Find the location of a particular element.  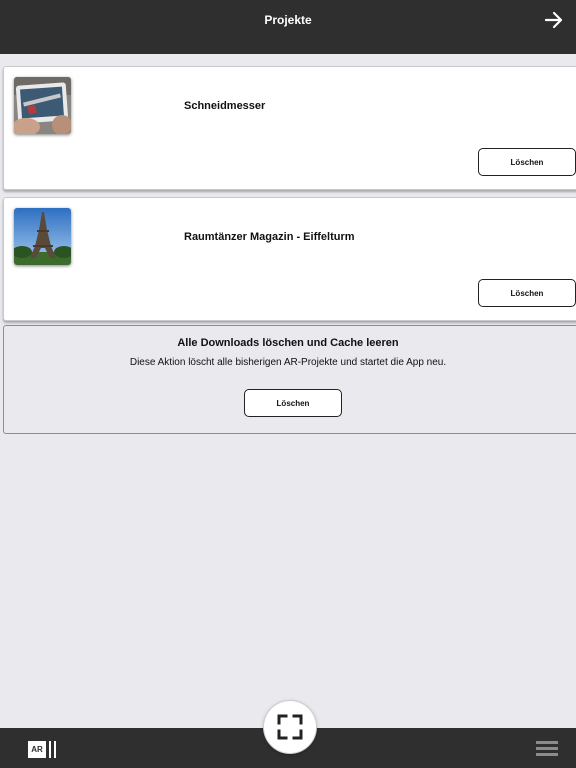

ar-logo: AR is located at coordinates (42, 749).